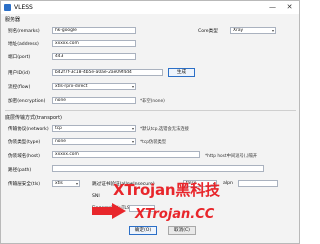 The image size is (320, 244). Describe the element at coordinates (182, 230) in the screenshot. I see `cancel-button: 取消(C)` at that location.